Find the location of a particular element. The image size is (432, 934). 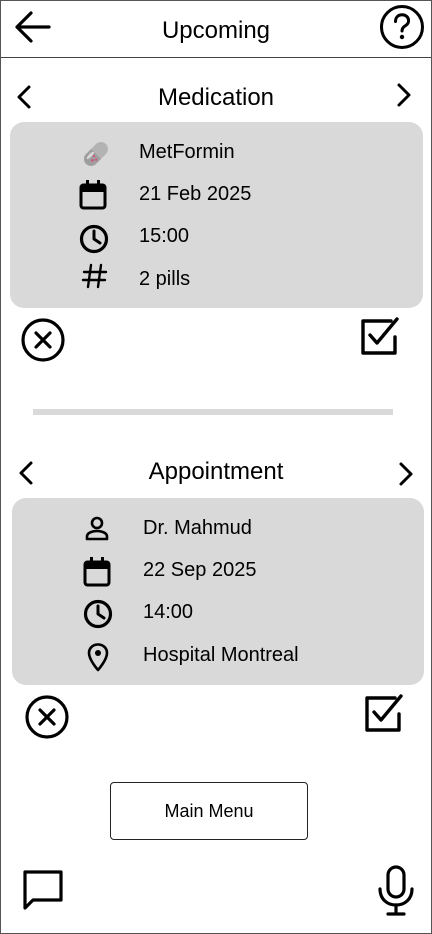

medication-next-chevron-icon is located at coordinates (403, 95).